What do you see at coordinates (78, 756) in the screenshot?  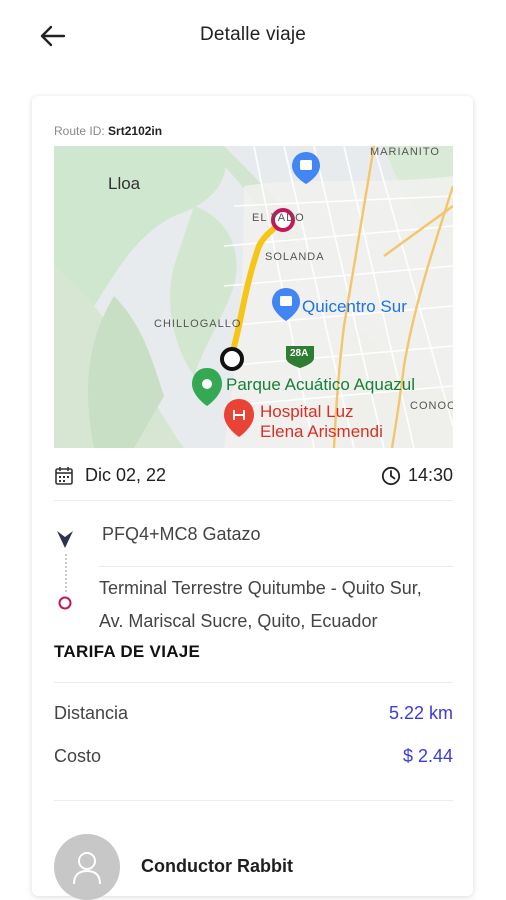 I see `cost-label: Costo` at bounding box center [78, 756].